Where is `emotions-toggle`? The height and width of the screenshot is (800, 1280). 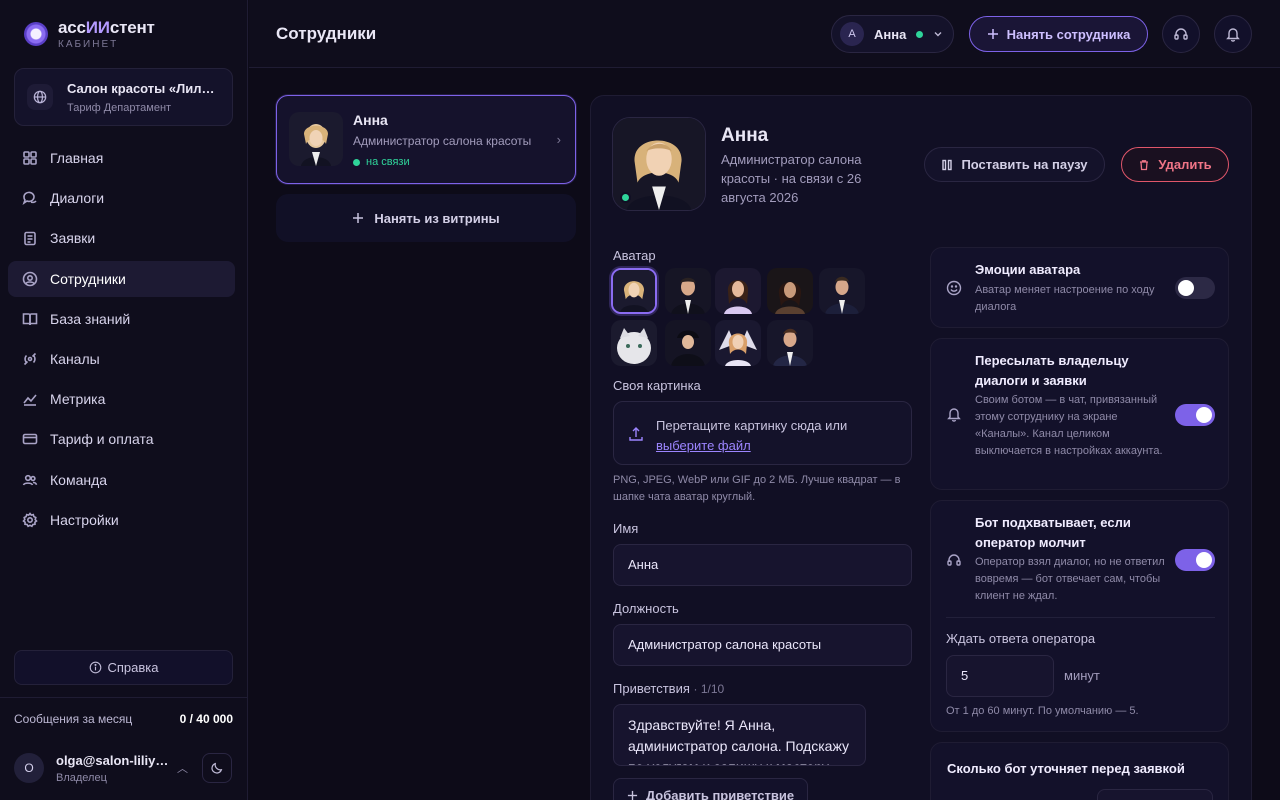
emotions-toggle is located at coordinates (1195, 288).